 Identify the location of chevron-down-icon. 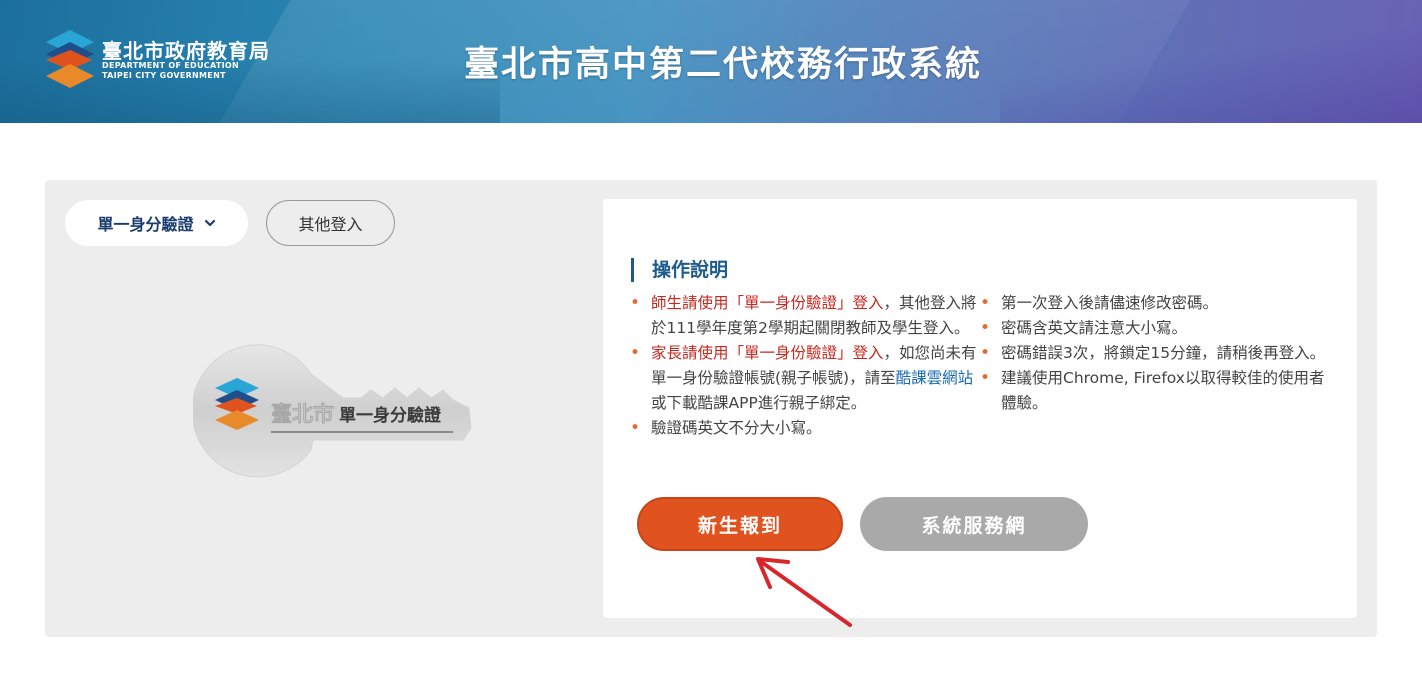
(209, 223).